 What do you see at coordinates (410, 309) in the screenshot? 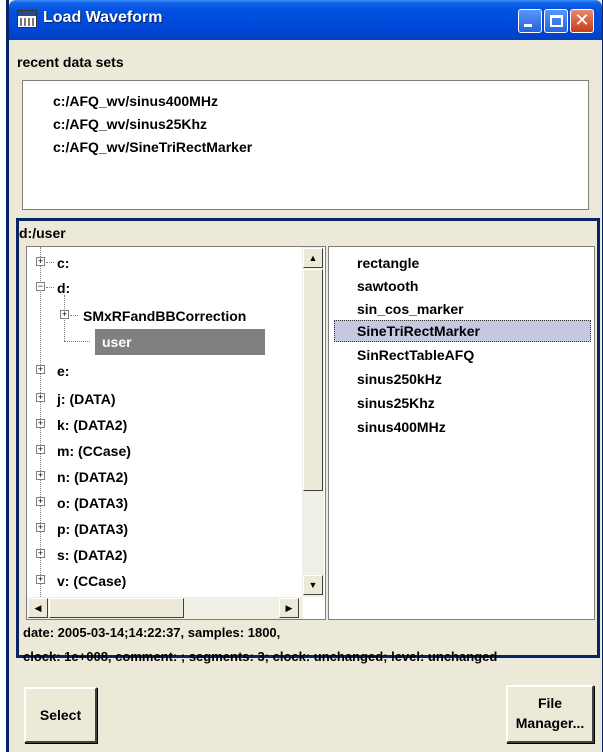
I see `file-item: sin_cos_marker` at bounding box center [410, 309].